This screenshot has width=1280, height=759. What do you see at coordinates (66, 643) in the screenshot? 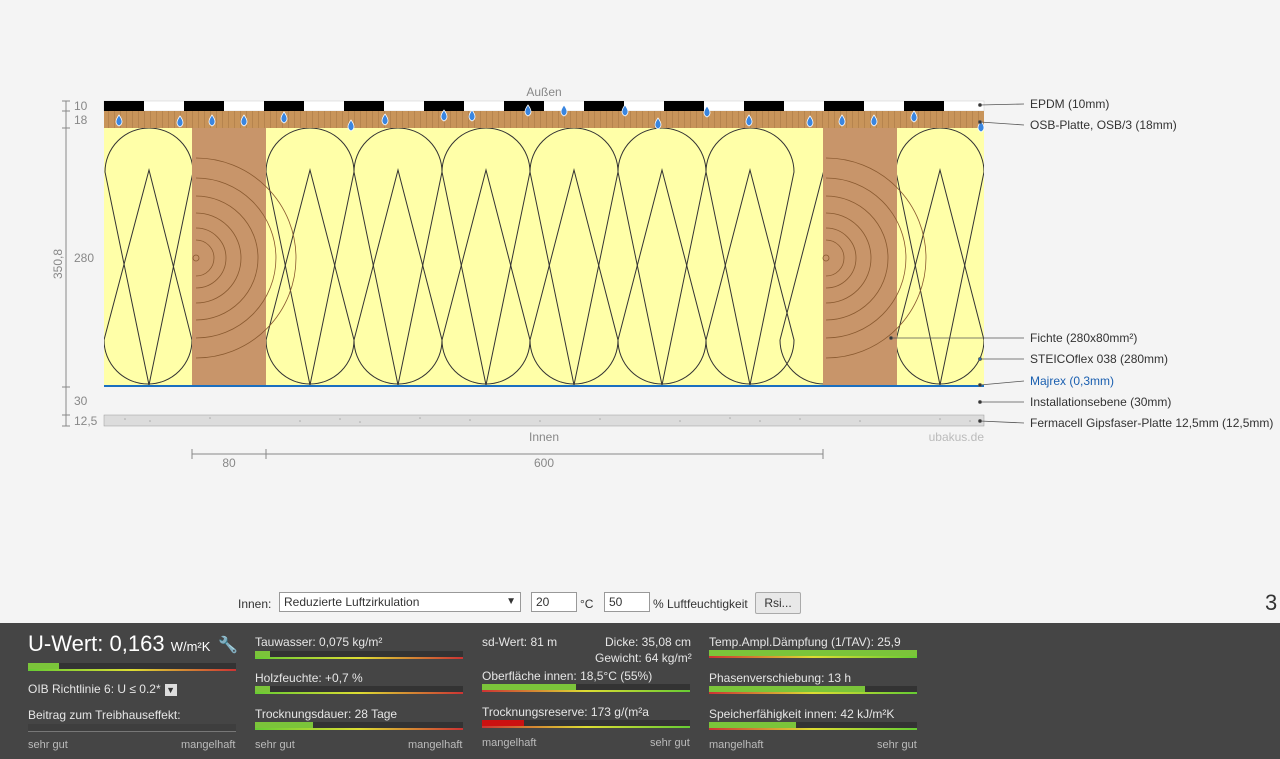
I see `uwert-label: U-Wert:` at bounding box center [66, 643].